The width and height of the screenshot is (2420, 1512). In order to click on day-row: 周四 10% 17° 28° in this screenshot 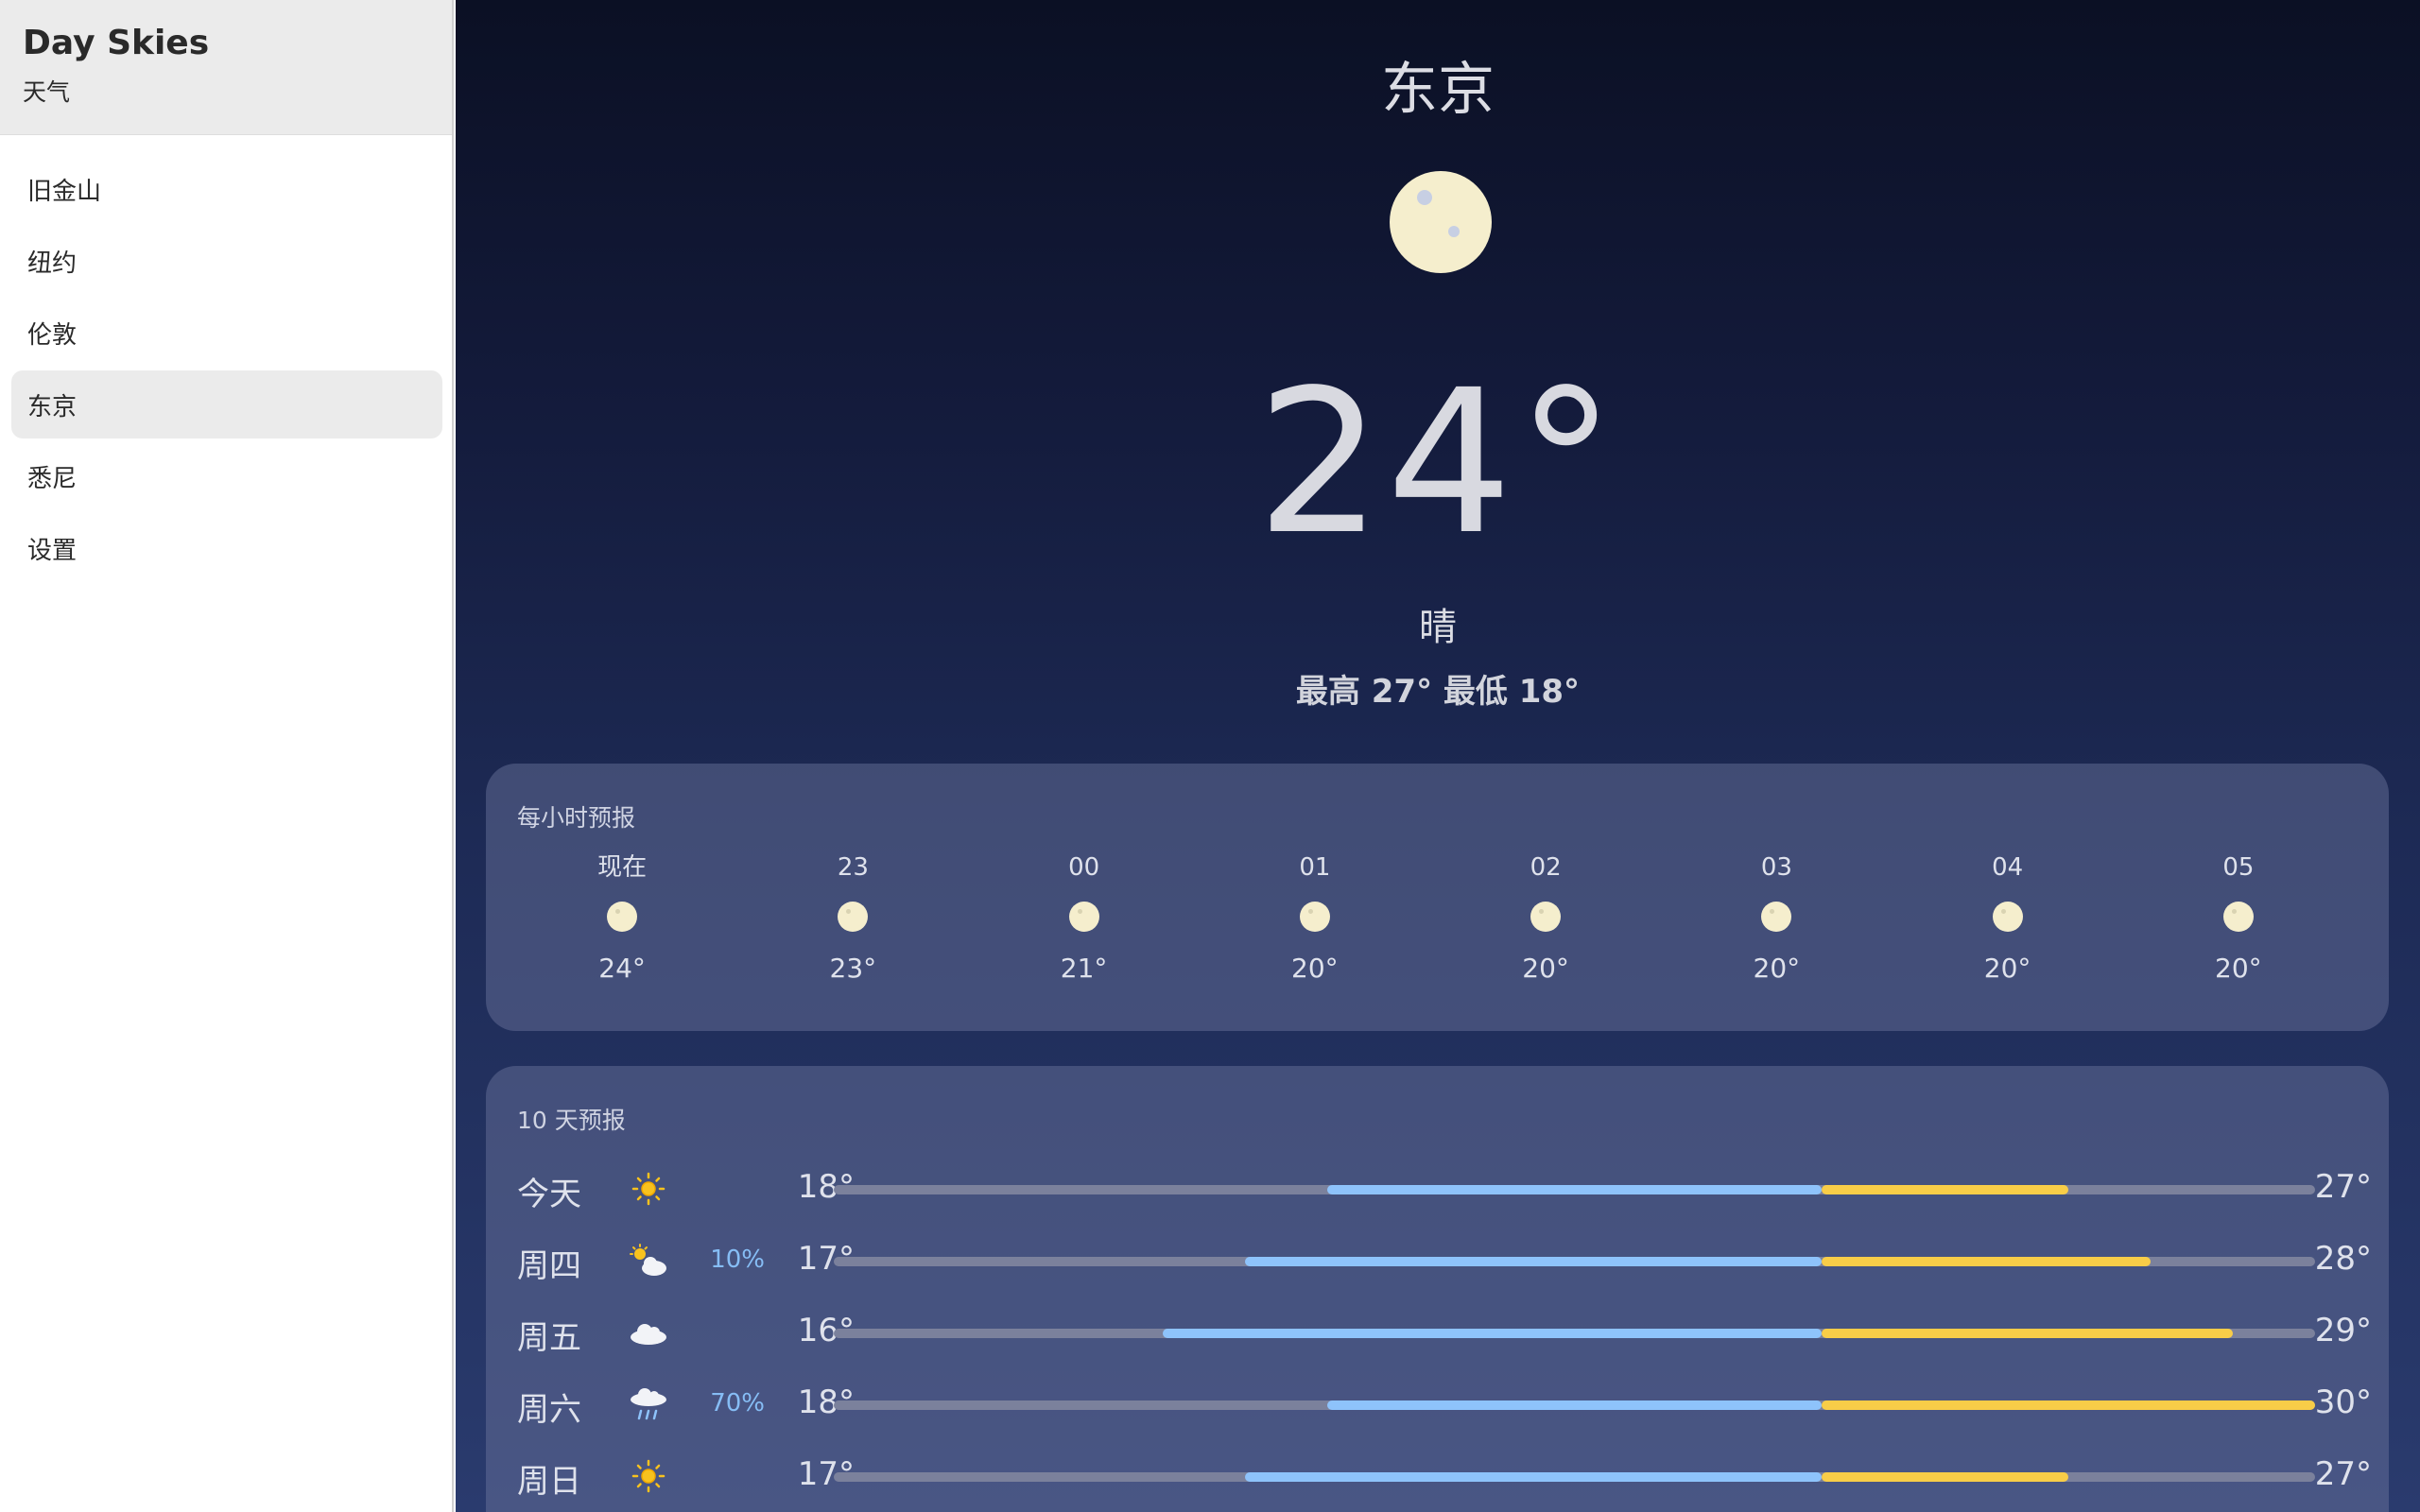, I will do `click(1438, 1259)`.